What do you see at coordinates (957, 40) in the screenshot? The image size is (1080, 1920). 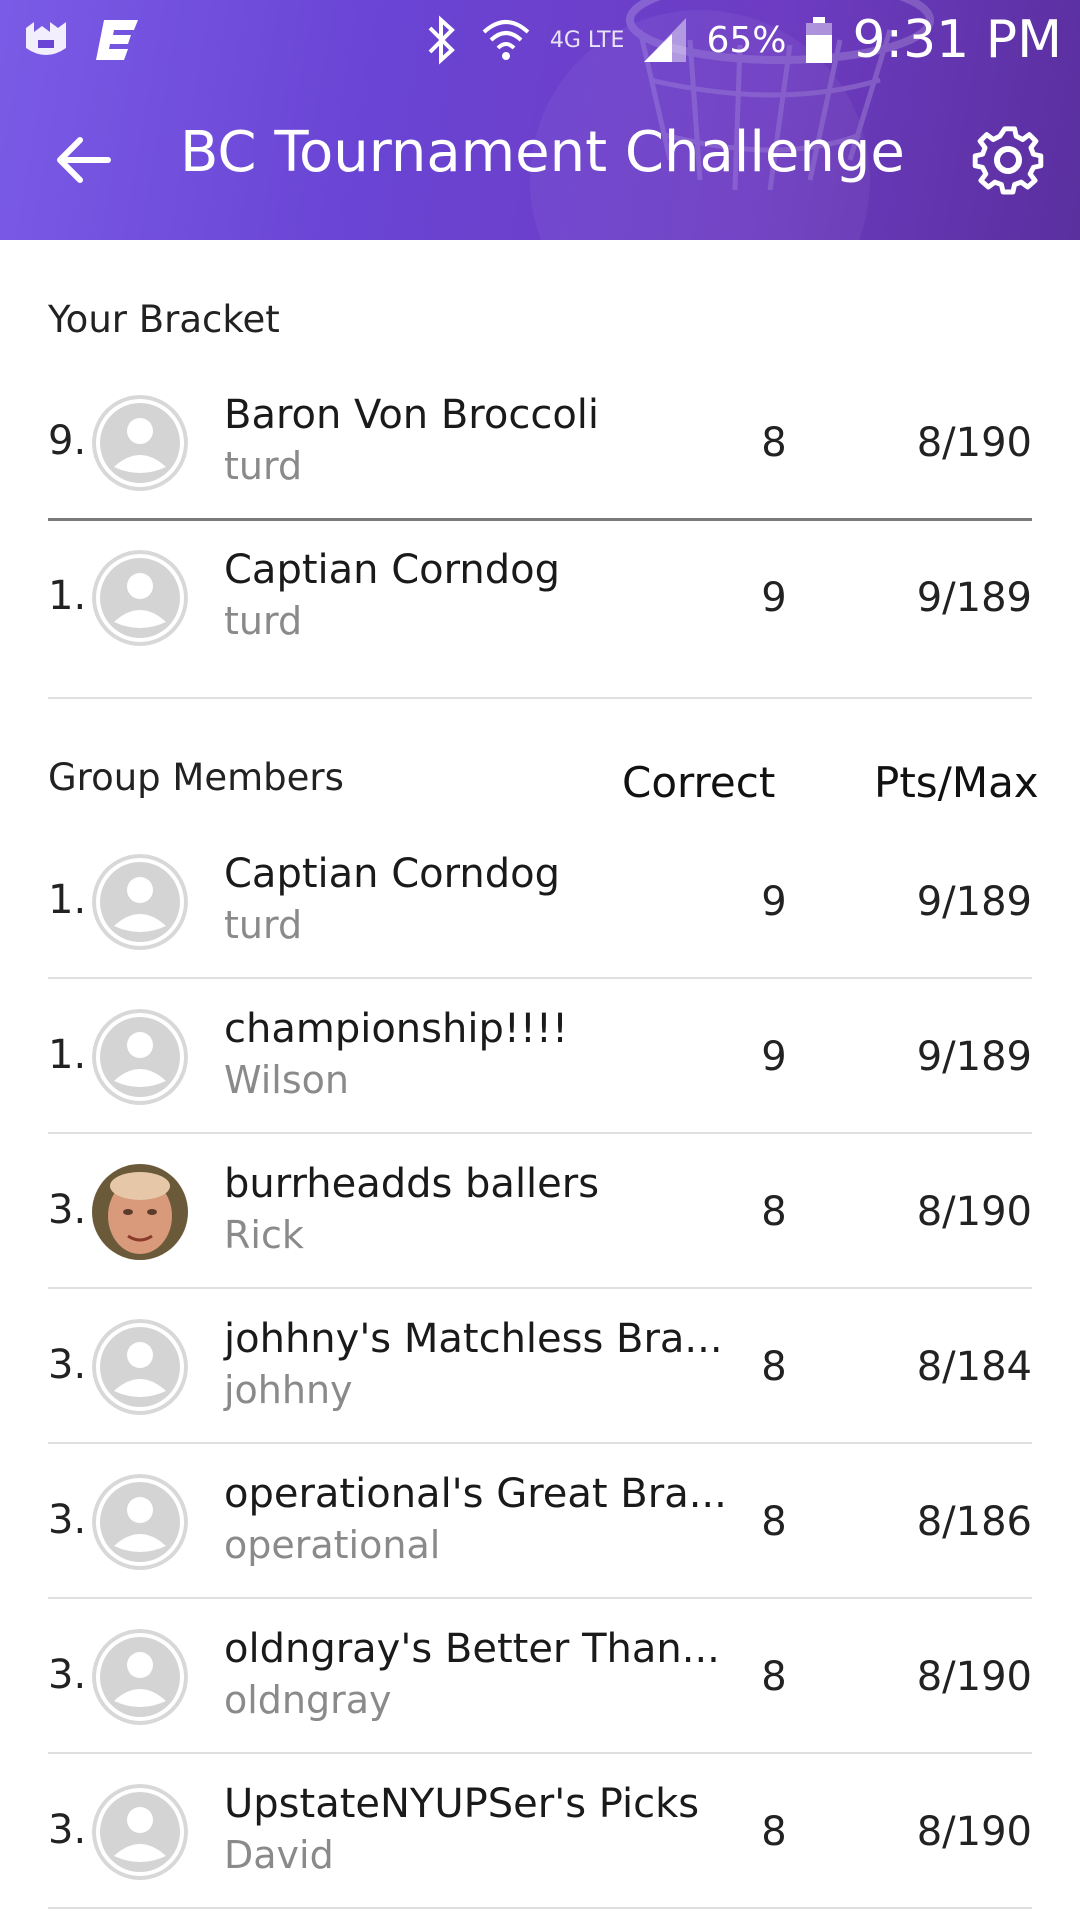 I see `status-time: 9:31 PM` at bounding box center [957, 40].